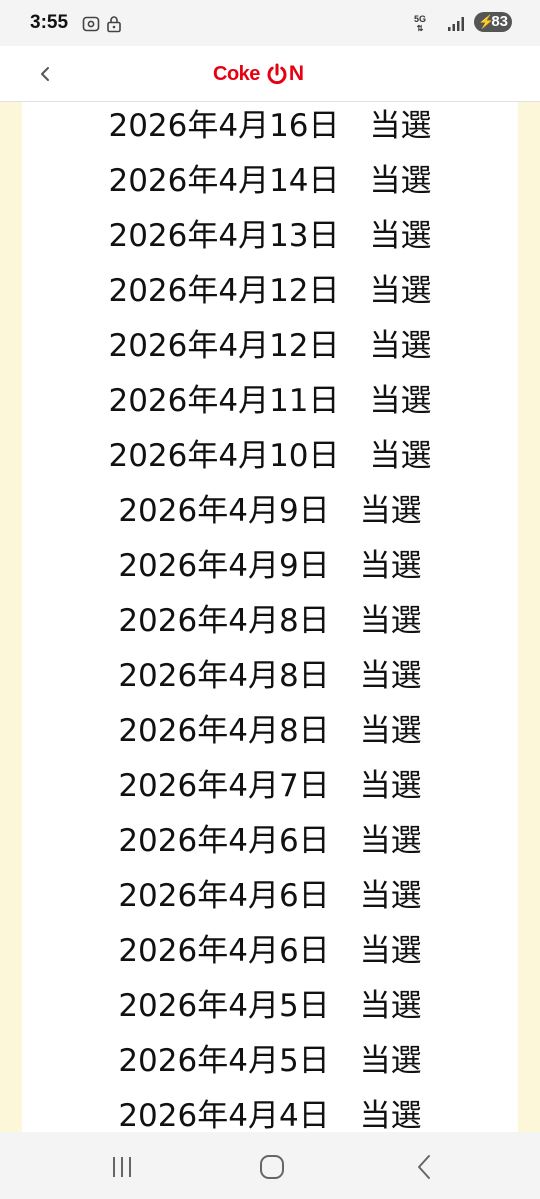  Describe the element at coordinates (224, 126) in the screenshot. I see `entry-date: 2026年4月16日` at that location.